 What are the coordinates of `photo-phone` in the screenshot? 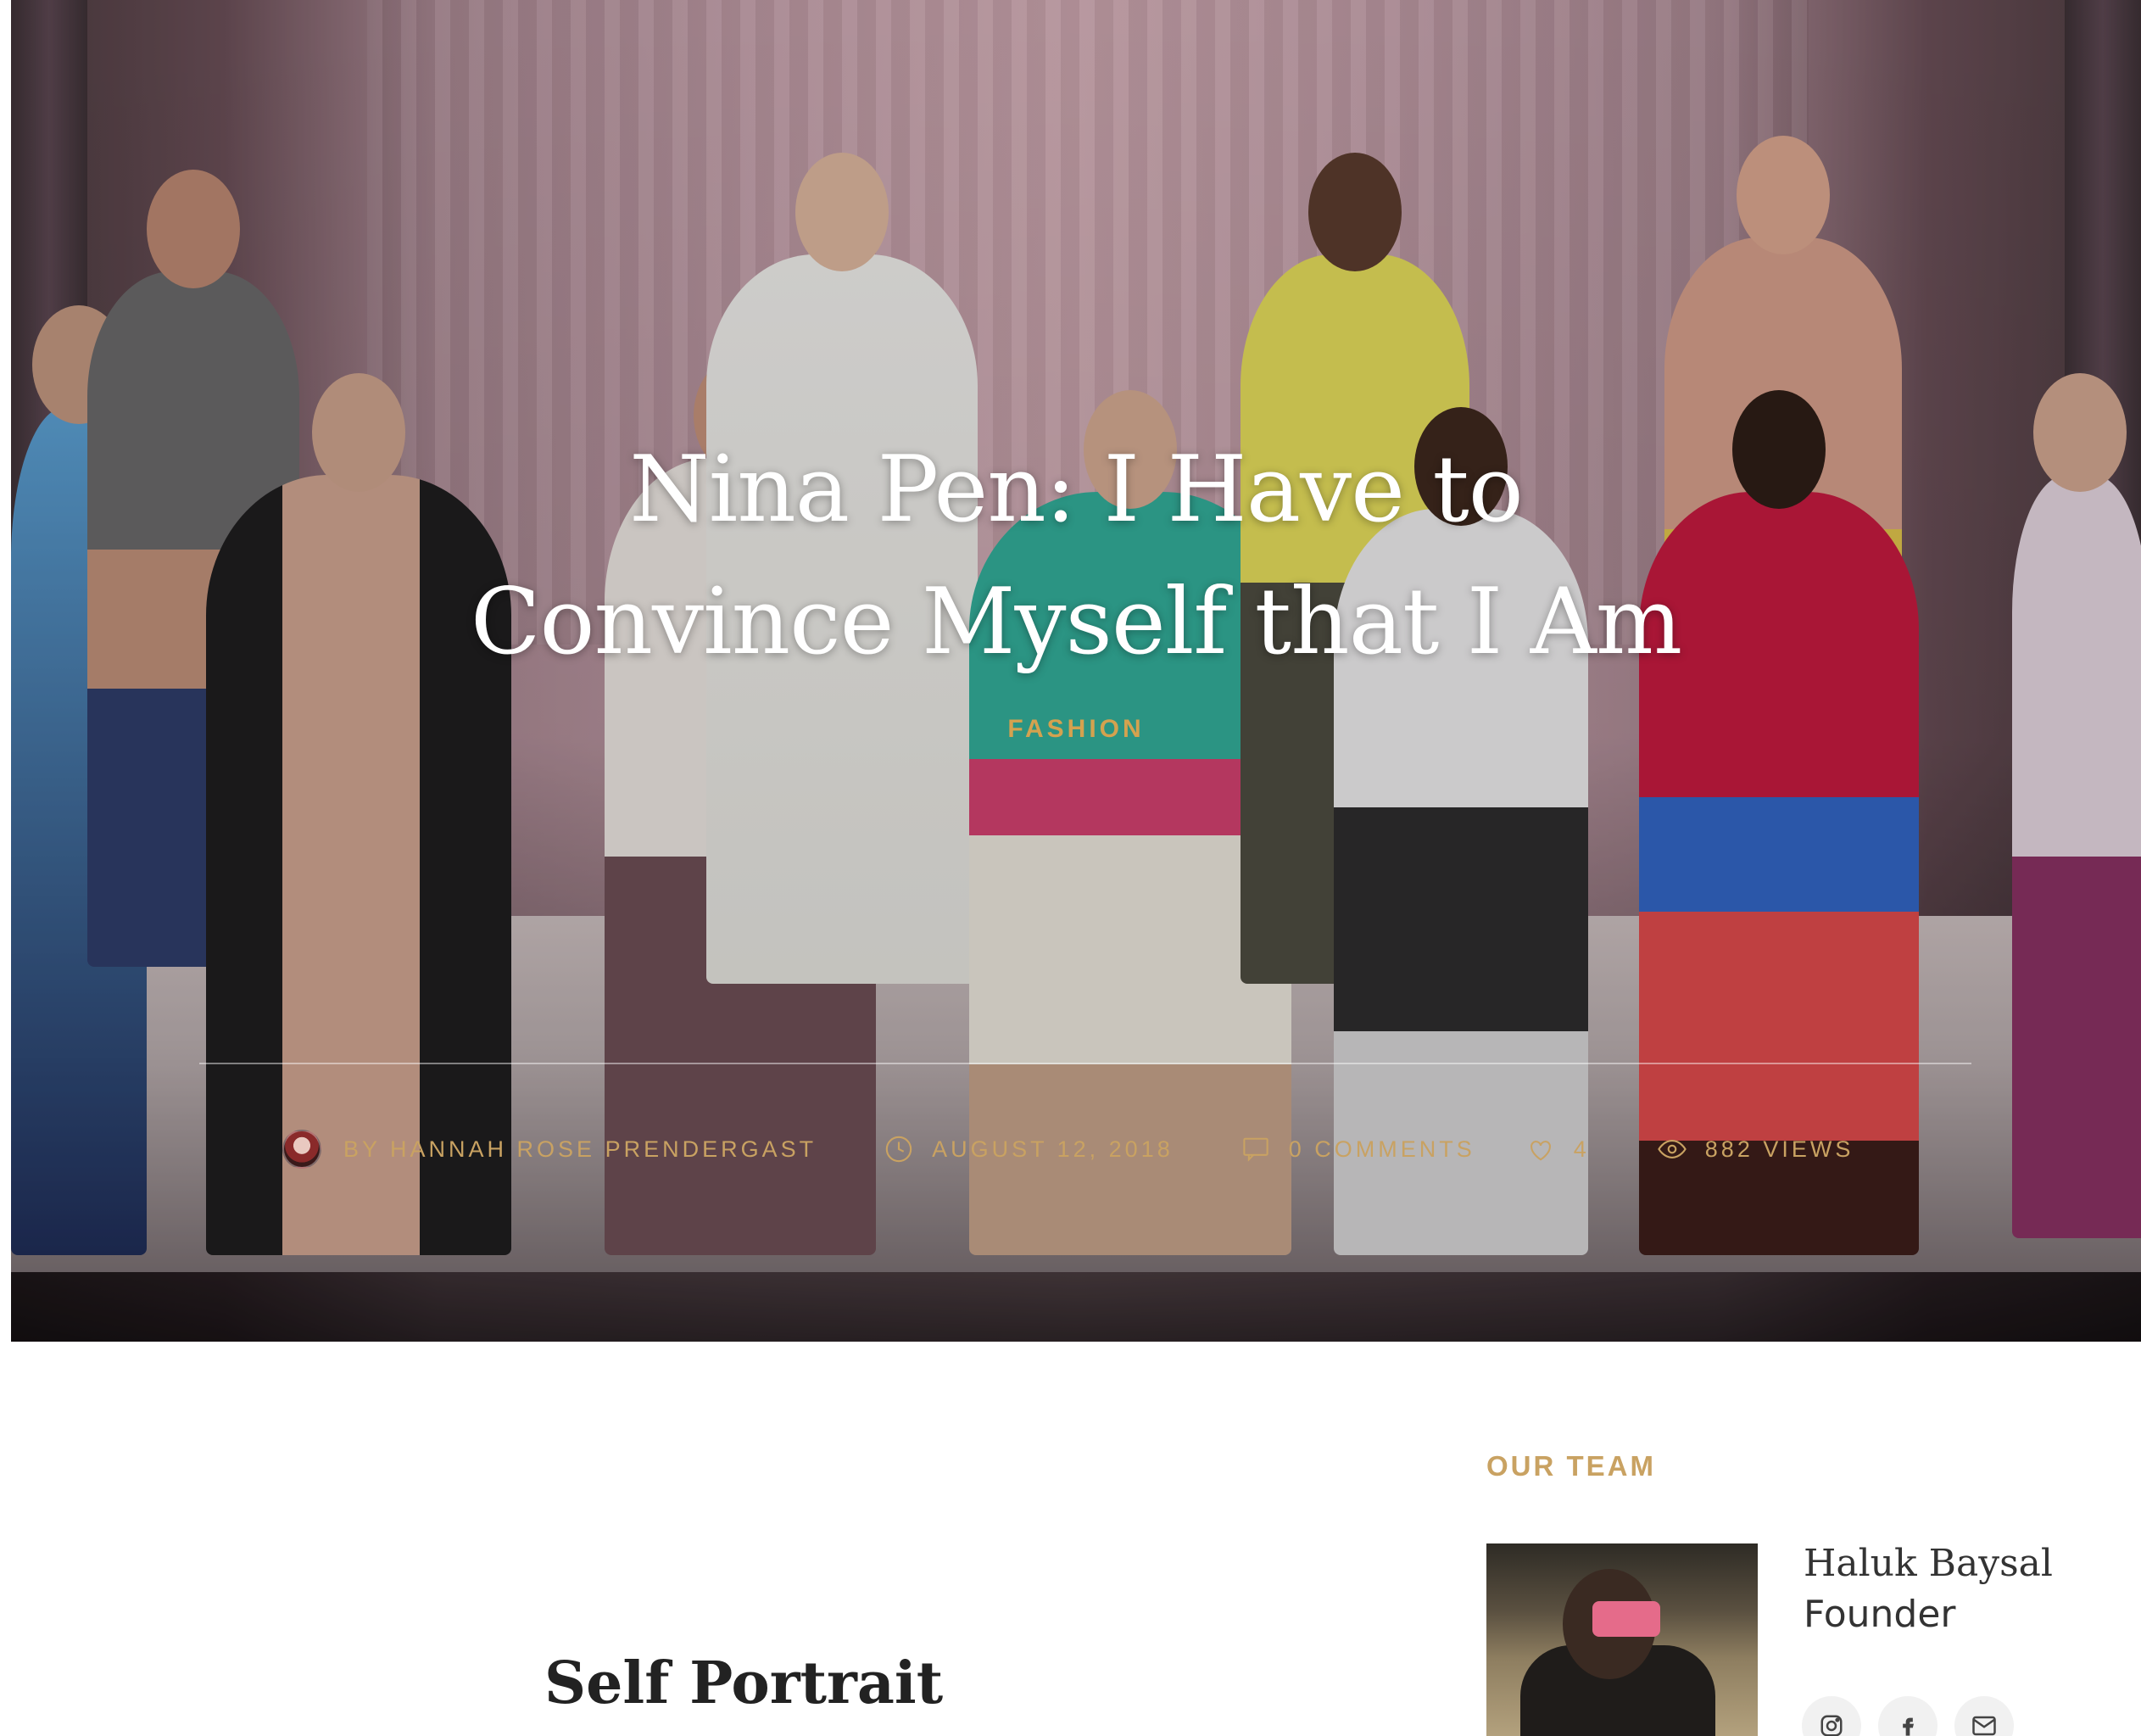 It's located at (1626, 1619).